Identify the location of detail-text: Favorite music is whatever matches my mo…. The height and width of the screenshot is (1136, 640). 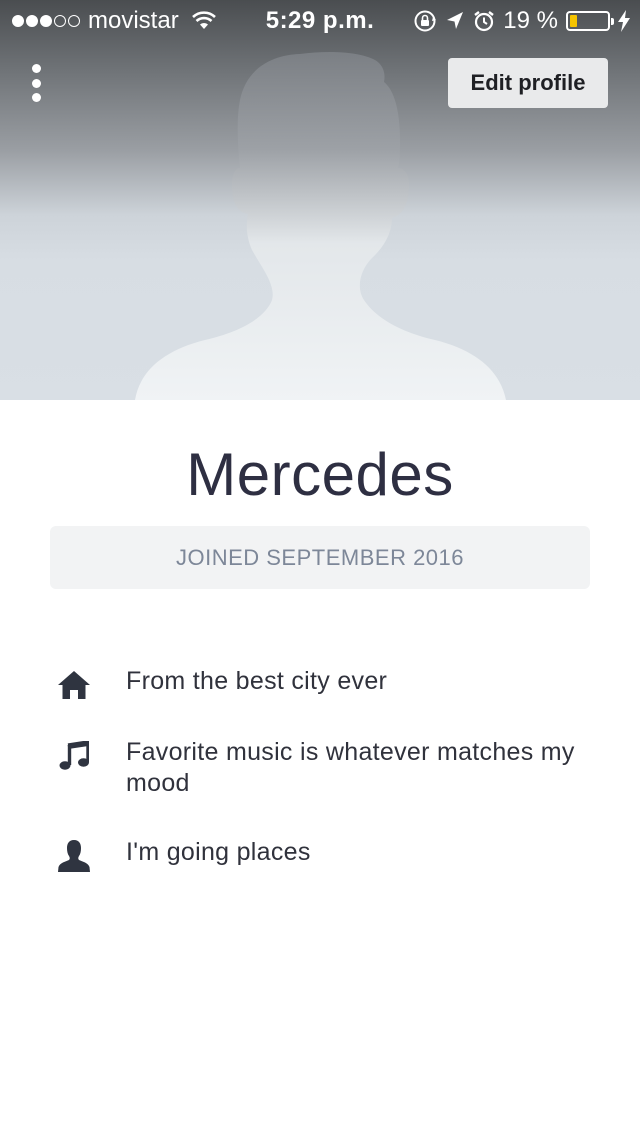
(350, 767).